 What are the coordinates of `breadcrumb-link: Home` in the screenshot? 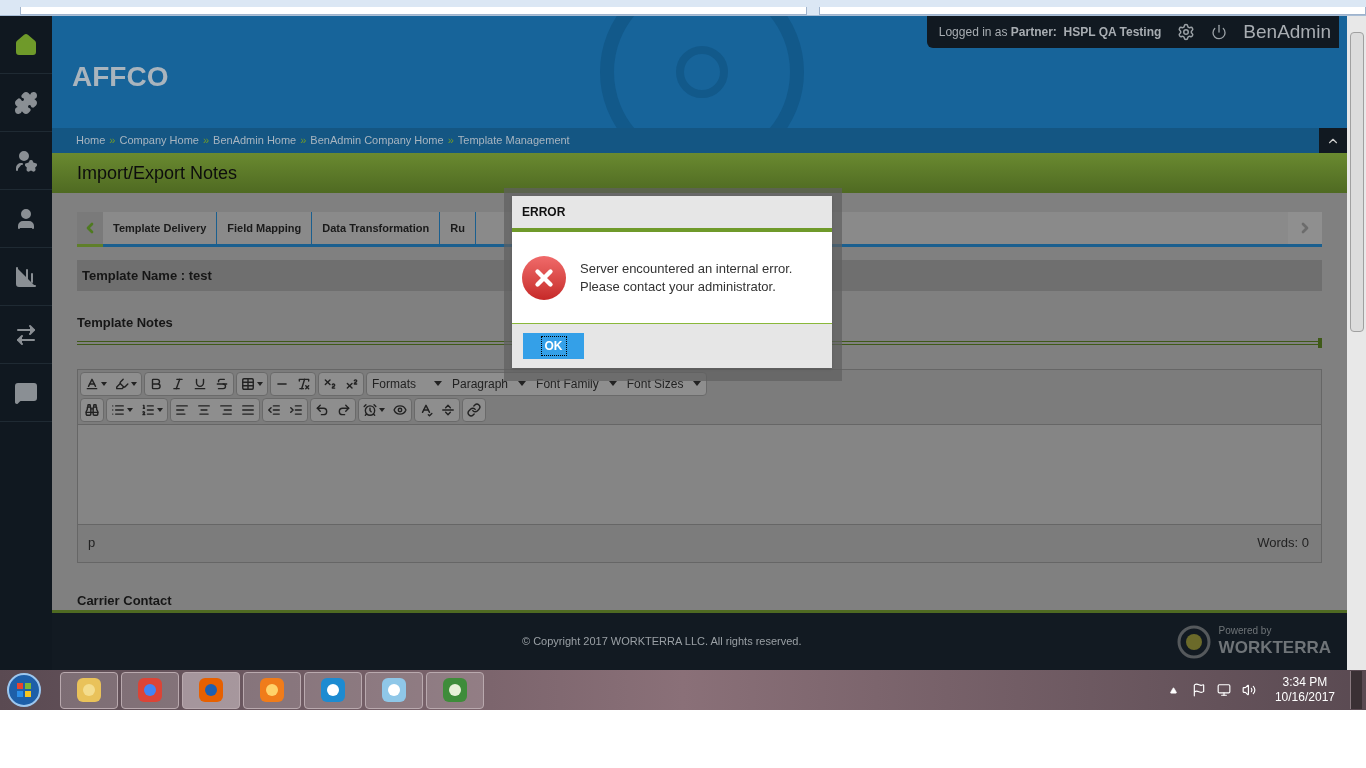 It's located at (91, 140).